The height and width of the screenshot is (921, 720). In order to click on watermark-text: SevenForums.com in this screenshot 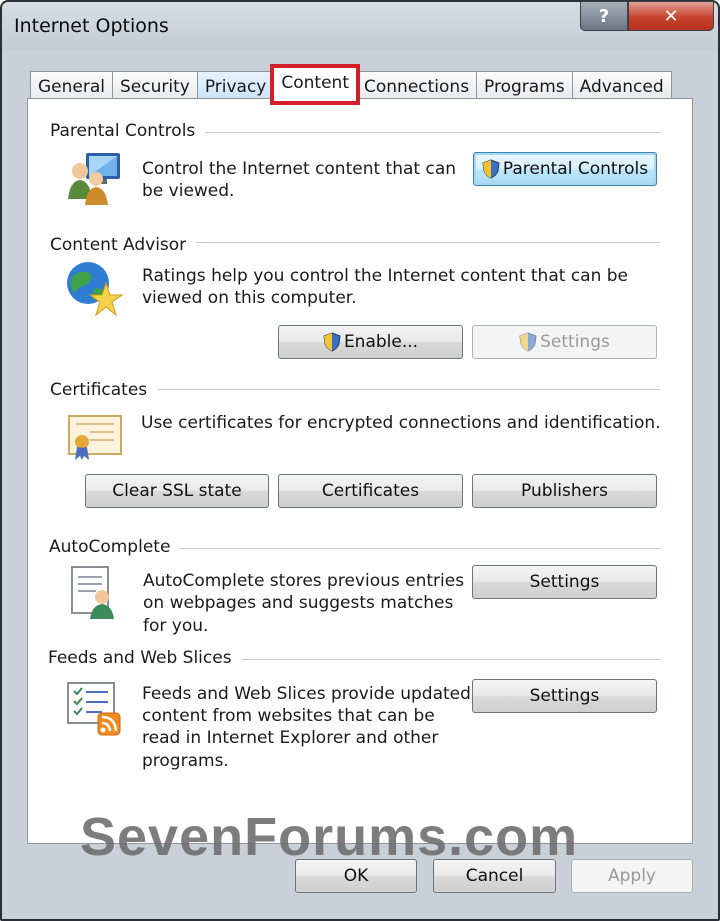, I will do `click(329, 837)`.